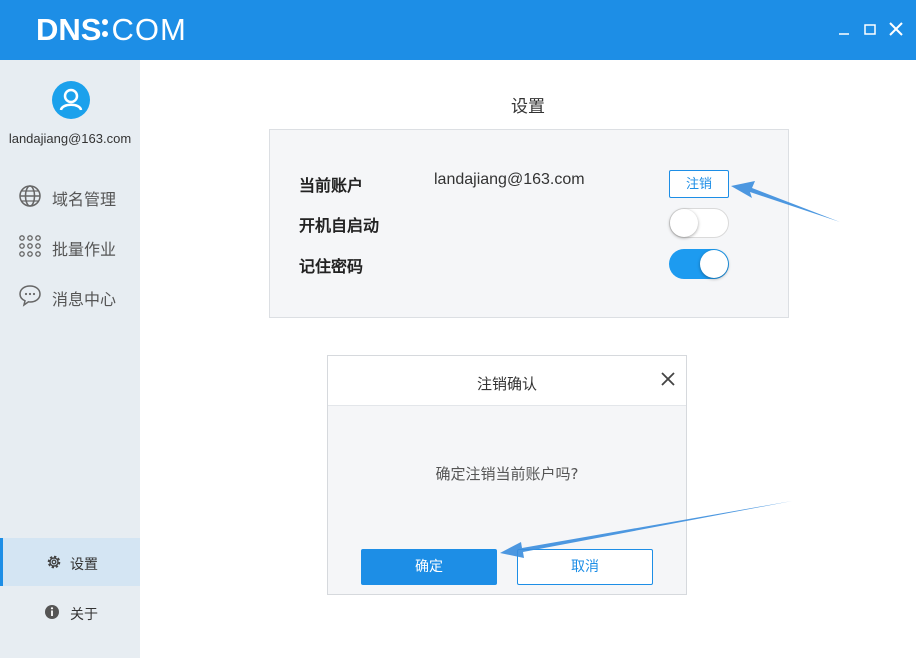  What do you see at coordinates (52, 612) in the screenshot?
I see `info-icon` at bounding box center [52, 612].